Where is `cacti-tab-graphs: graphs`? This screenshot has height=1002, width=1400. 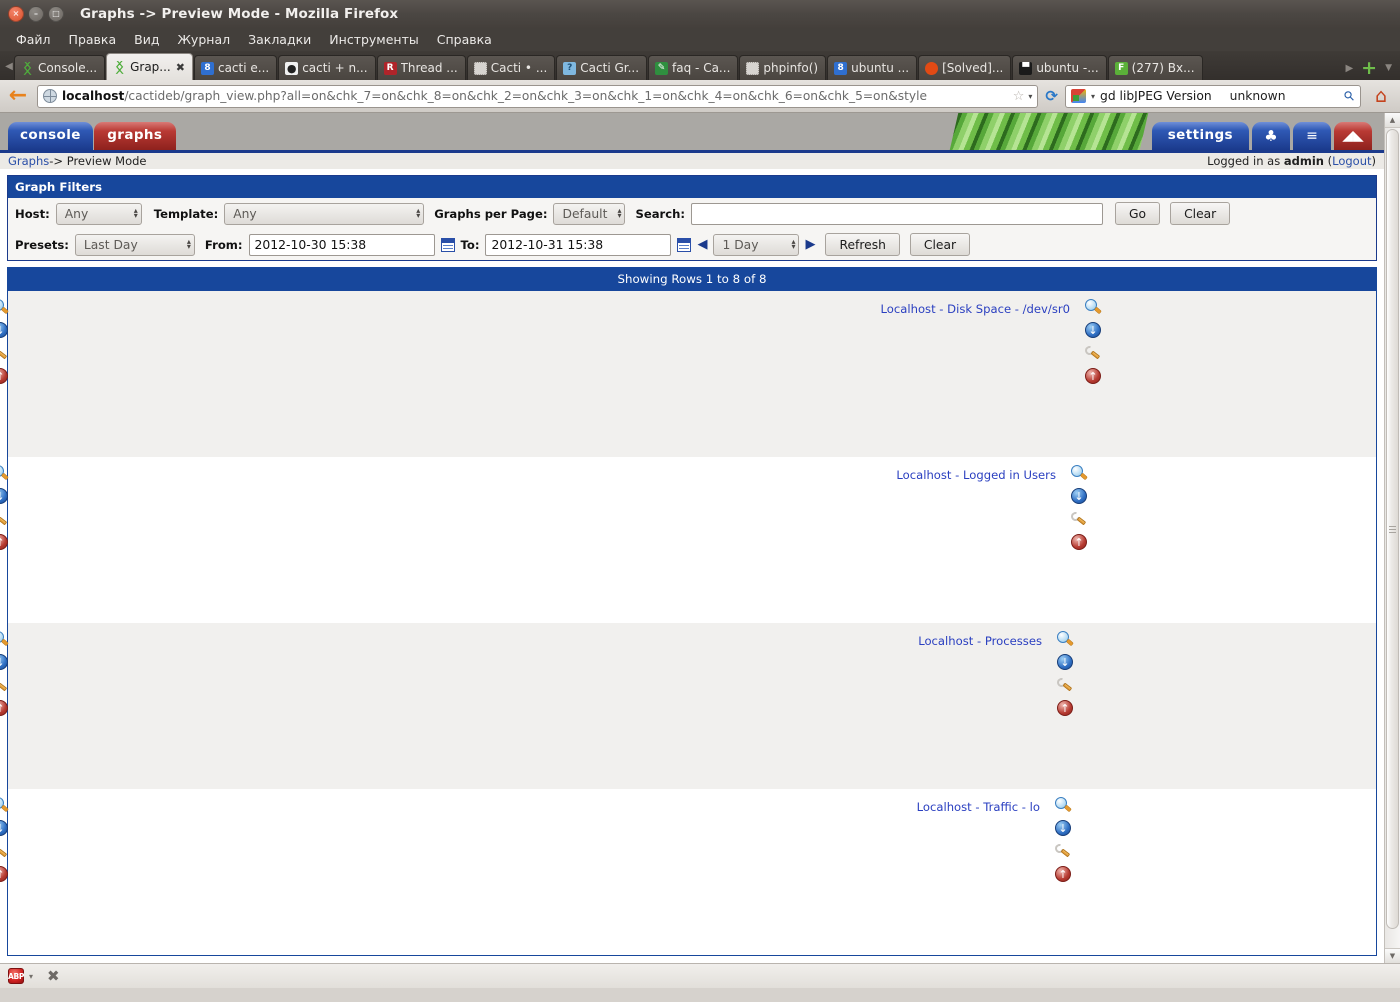
cacti-tab-graphs: graphs is located at coordinates (134, 136).